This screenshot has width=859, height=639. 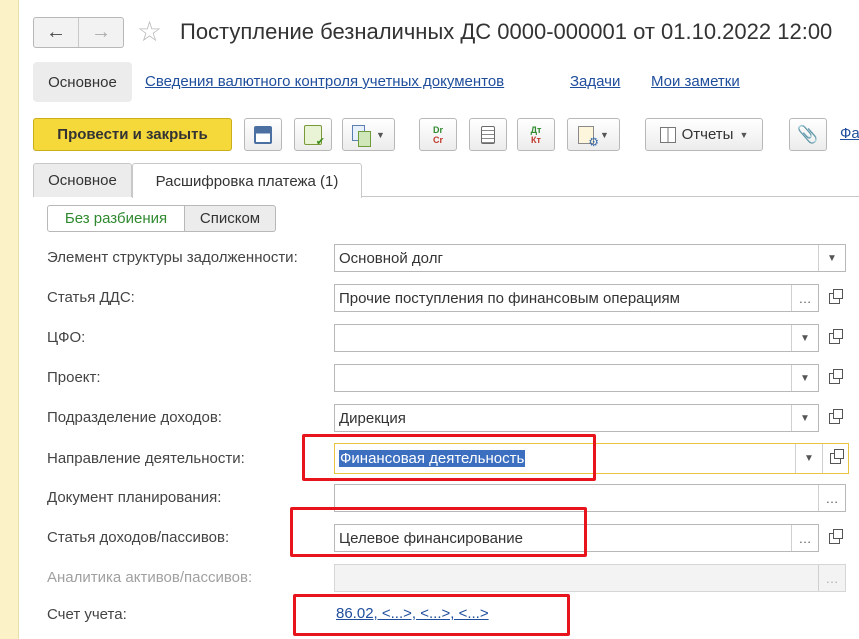 What do you see at coordinates (82, 82) in the screenshot?
I see `section-main: Основное` at bounding box center [82, 82].